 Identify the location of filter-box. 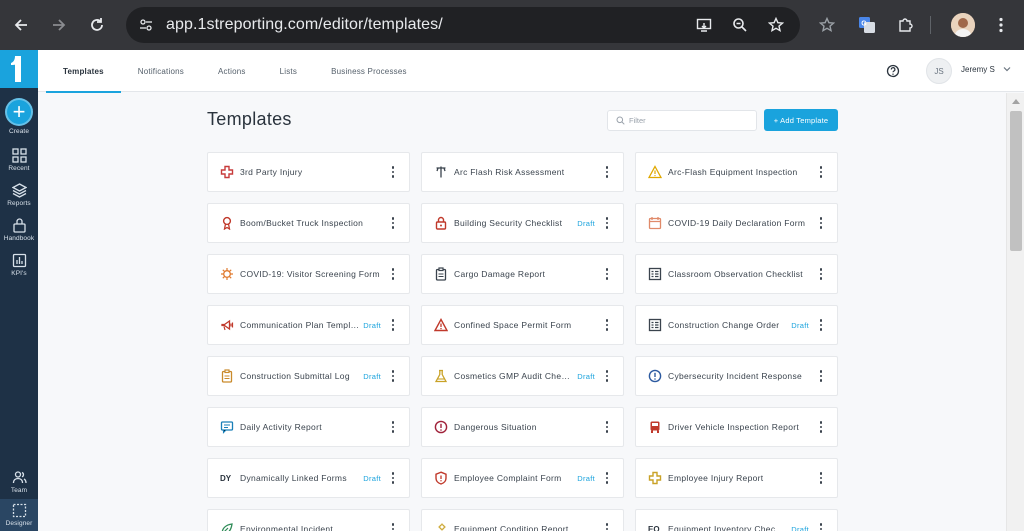
(682, 120).